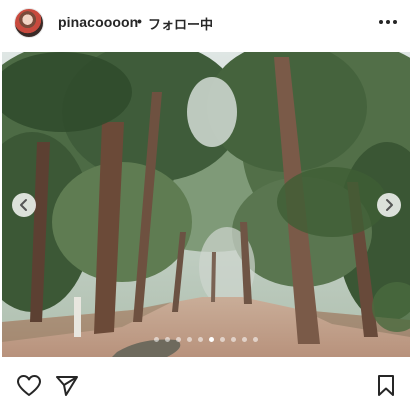 This screenshot has height=401, width=412. I want to click on action-bar, so click(206, 380).